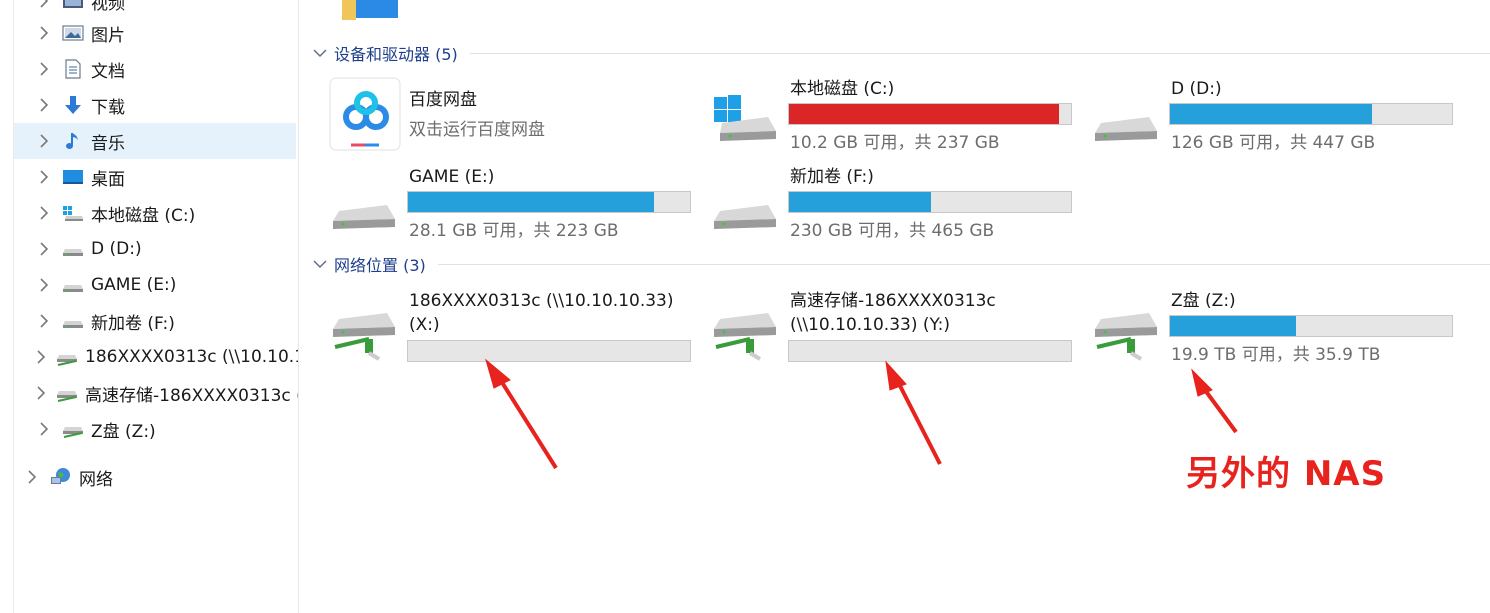 This screenshot has height=613, width=1490. I want to click on annotation-label: 另外的 NAS, so click(1286, 474).